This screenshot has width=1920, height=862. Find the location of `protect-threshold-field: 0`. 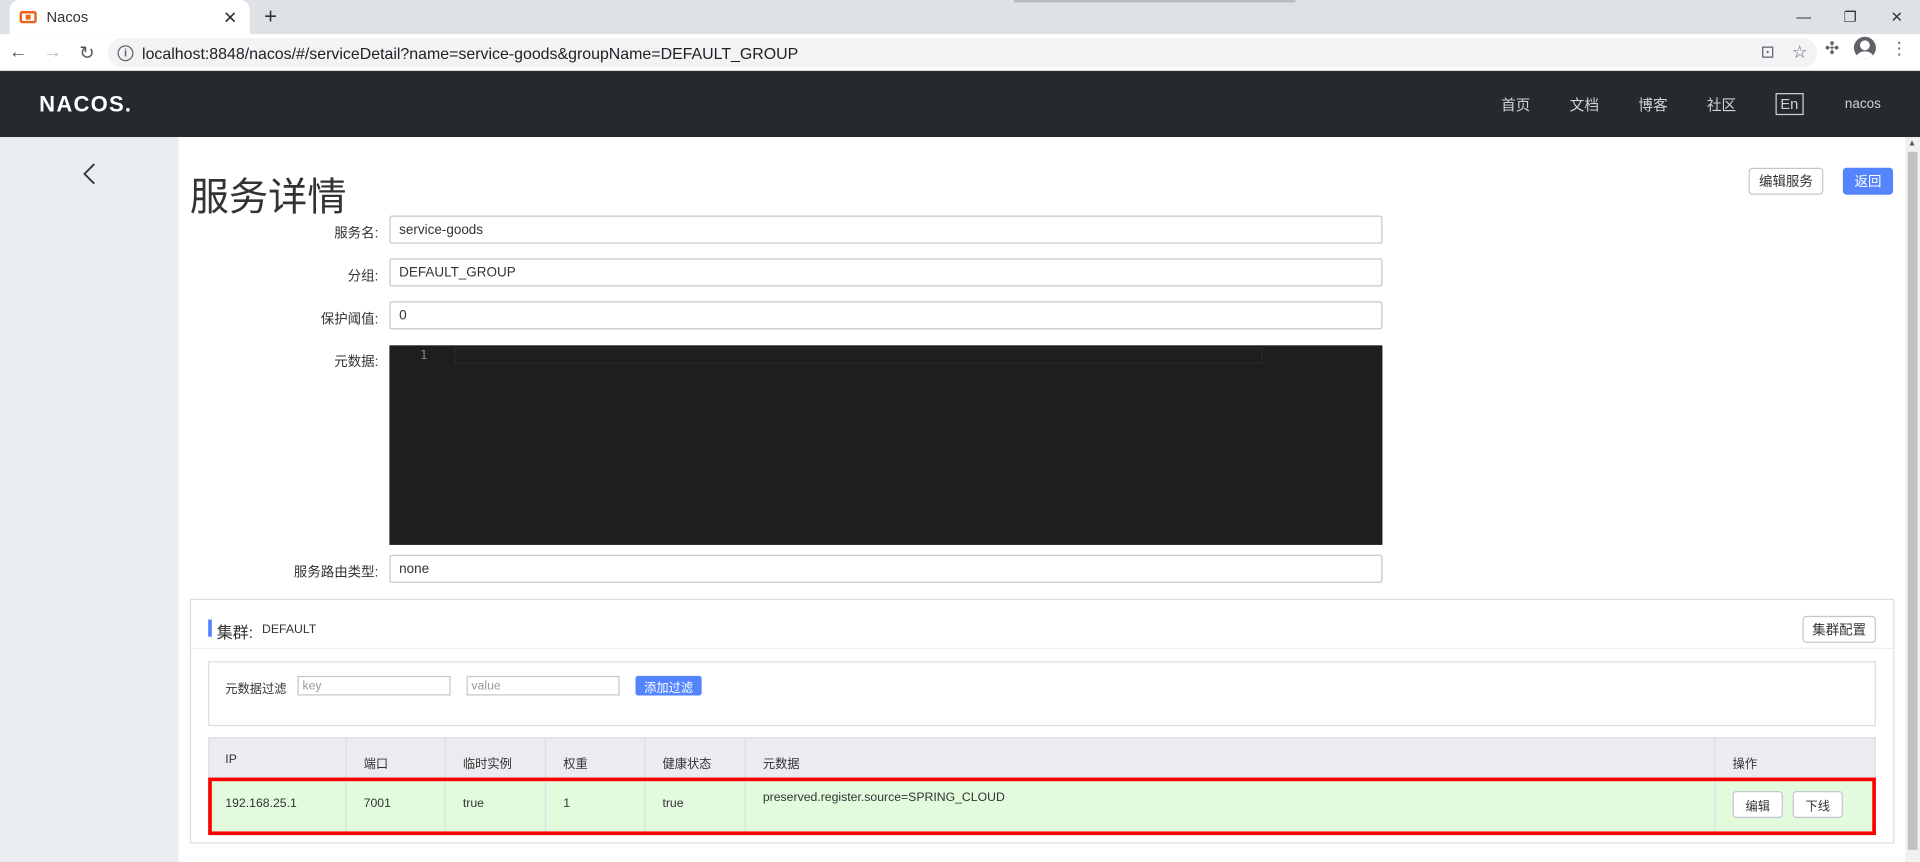

protect-threshold-field: 0 is located at coordinates (886, 315).